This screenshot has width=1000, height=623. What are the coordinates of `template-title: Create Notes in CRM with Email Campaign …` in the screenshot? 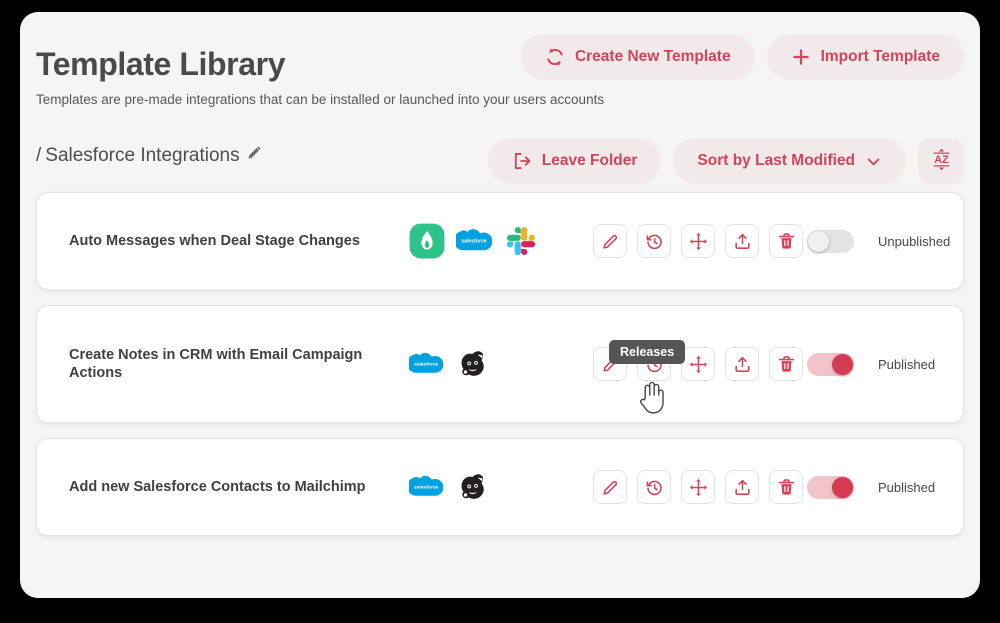 It's located at (216, 363).